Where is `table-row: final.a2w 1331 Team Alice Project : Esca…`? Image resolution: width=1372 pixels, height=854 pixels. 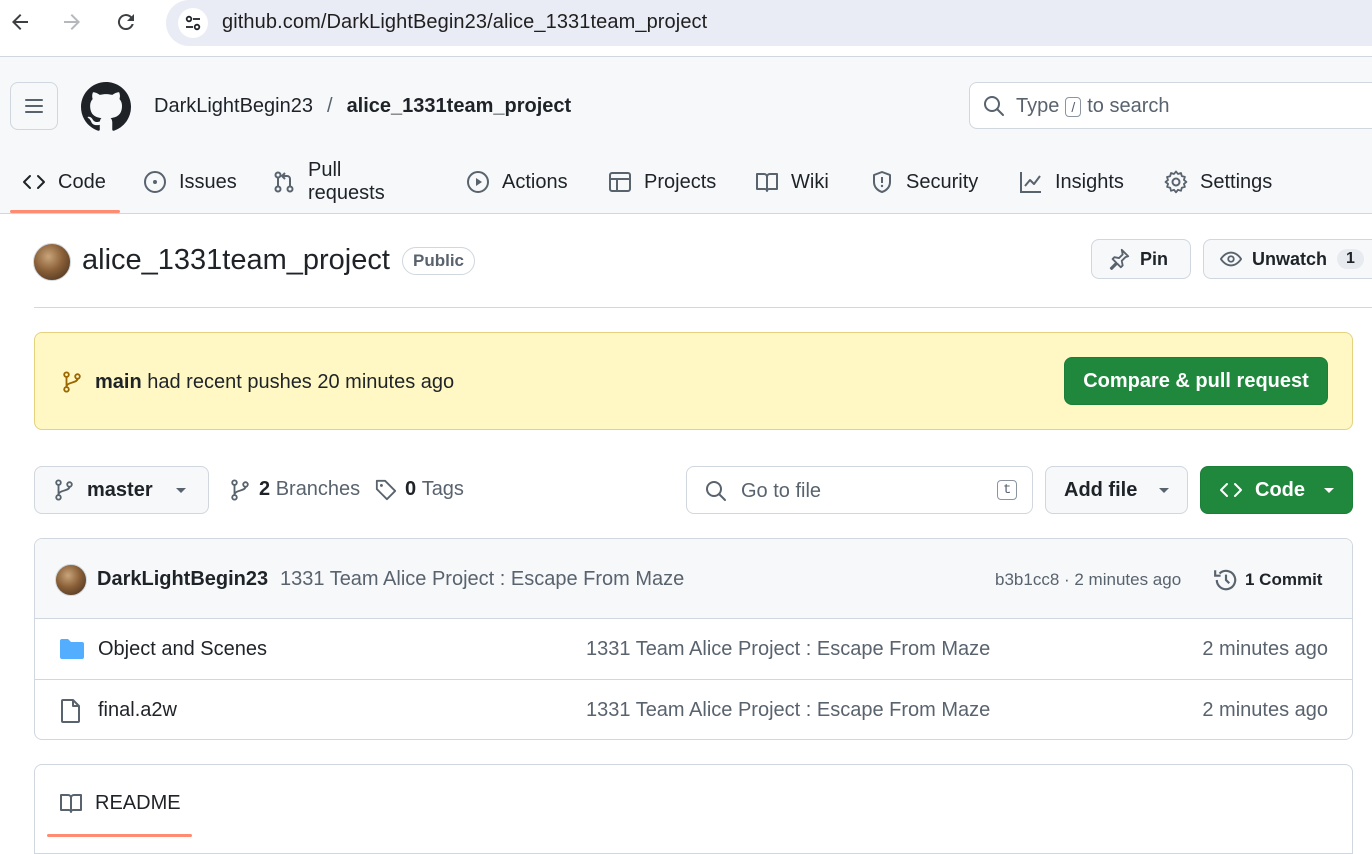
table-row: final.a2w 1331 Team Alice Project : Esca… is located at coordinates (693, 709).